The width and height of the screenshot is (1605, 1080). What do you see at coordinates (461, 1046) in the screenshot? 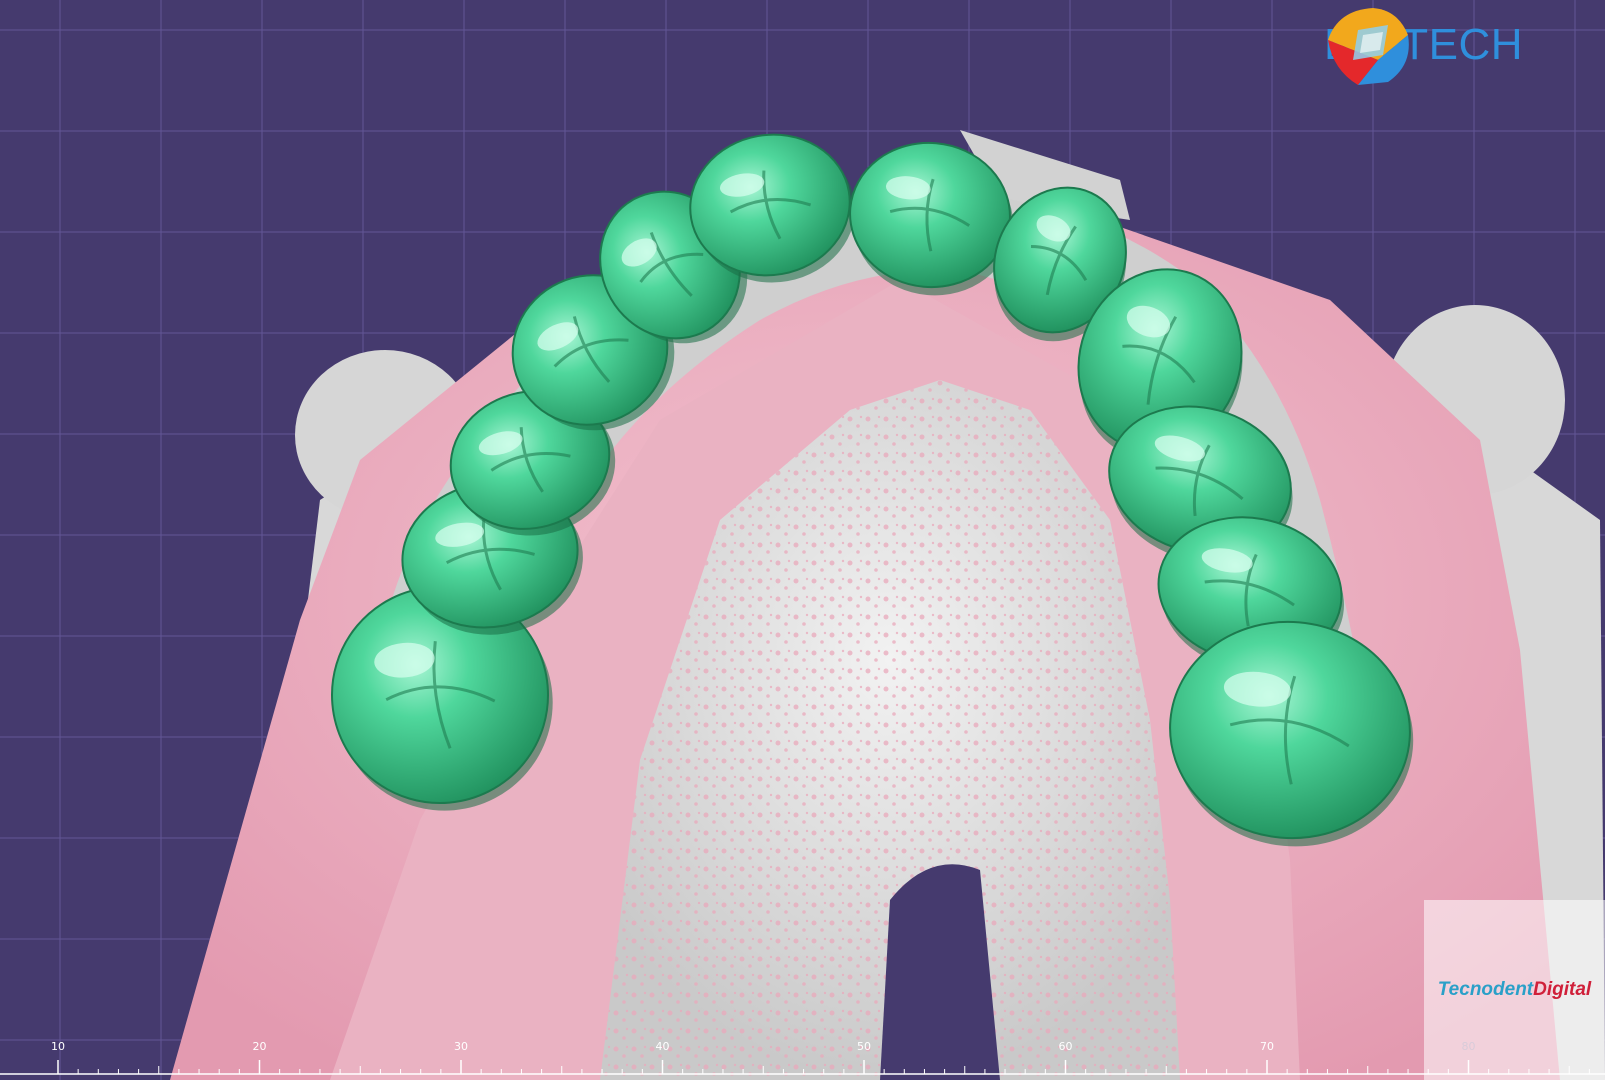
I see `ruler-label: 30` at bounding box center [461, 1046].